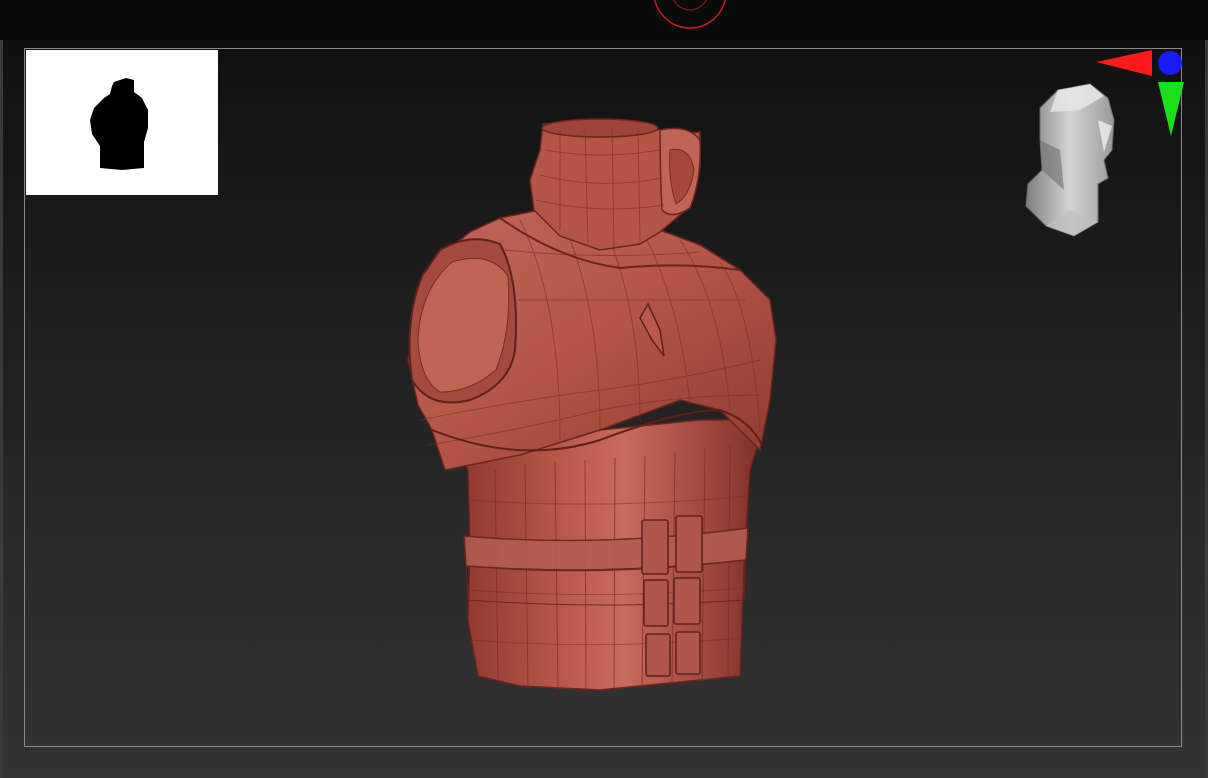 The height and width of the screenshot is (778, 1208). What do you see at coordinates (1171, 109) in the screenshot?
I see `y-axis-arrow` at bounding box center [1171, 109].